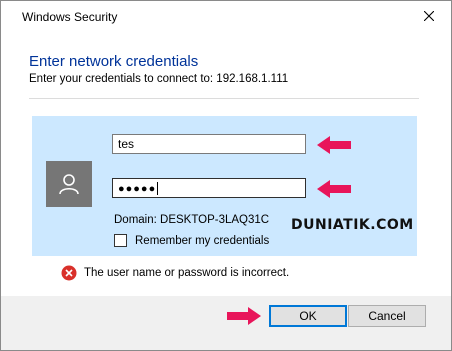 Image resolution: width=452 pixels, height=351 pixels. I want to click on error-text: The user name or password is incorrect., so click(187, 273).